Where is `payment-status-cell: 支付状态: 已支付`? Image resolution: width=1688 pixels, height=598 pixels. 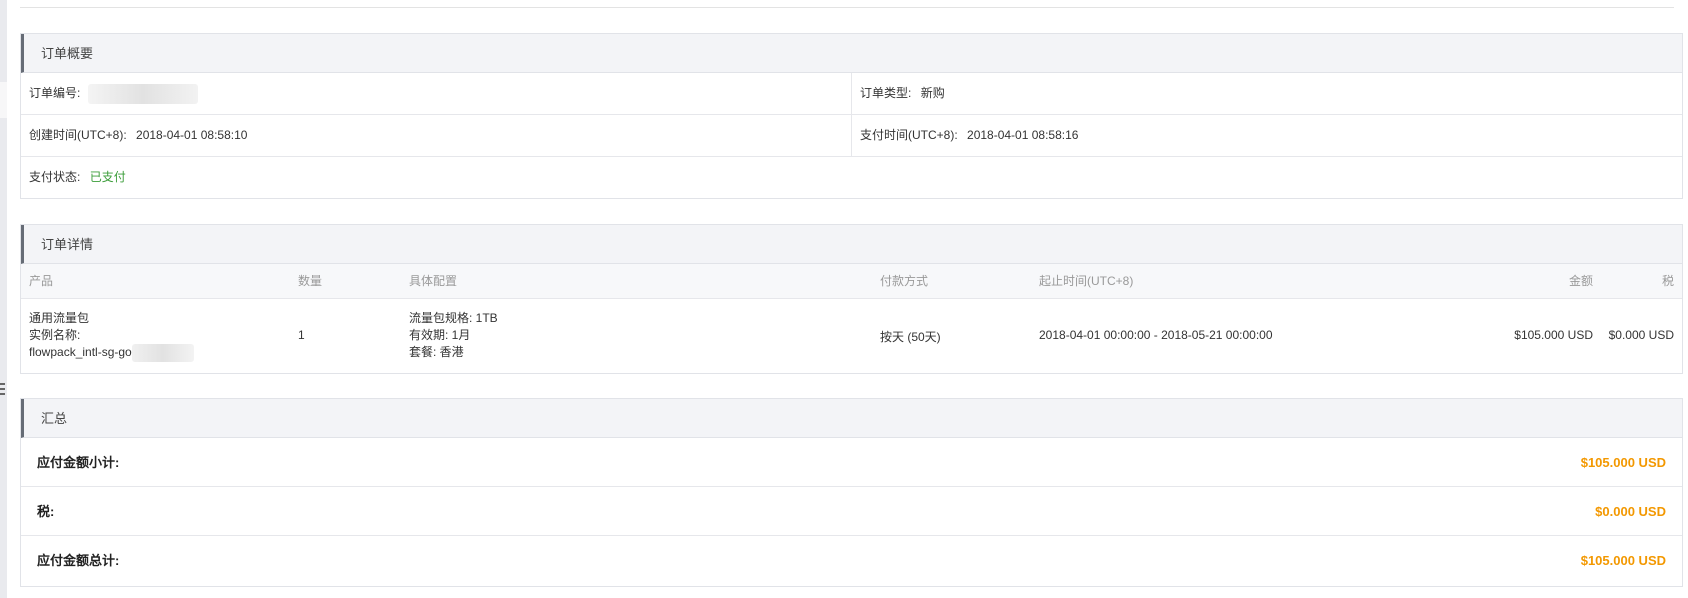
payment-status-cell: 支付状态: 已支付 is located at coordinates (851, 178).